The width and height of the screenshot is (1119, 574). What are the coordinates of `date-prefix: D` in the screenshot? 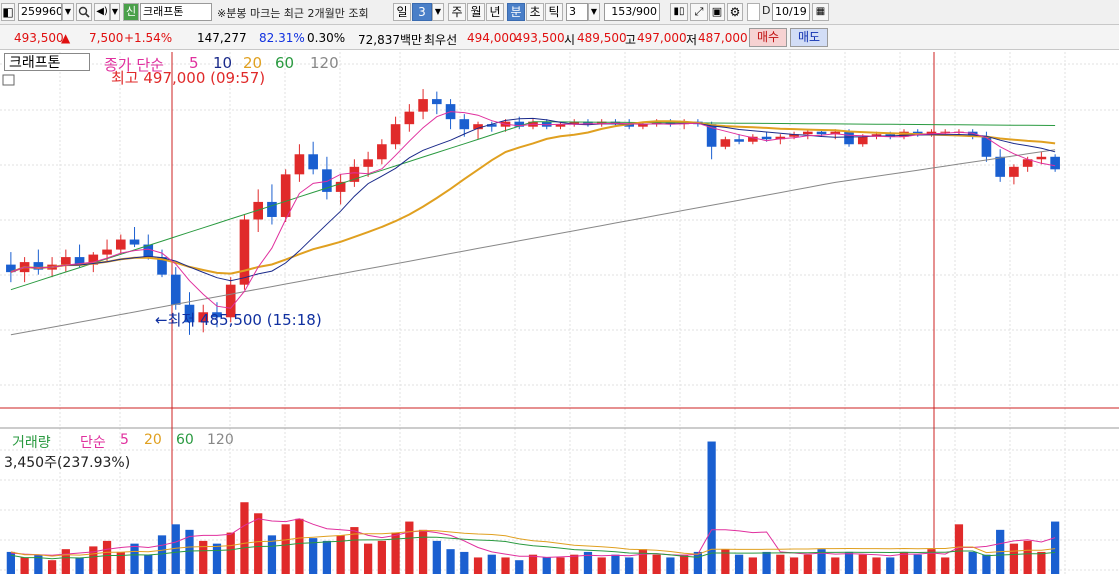 It's located at (766, 10).